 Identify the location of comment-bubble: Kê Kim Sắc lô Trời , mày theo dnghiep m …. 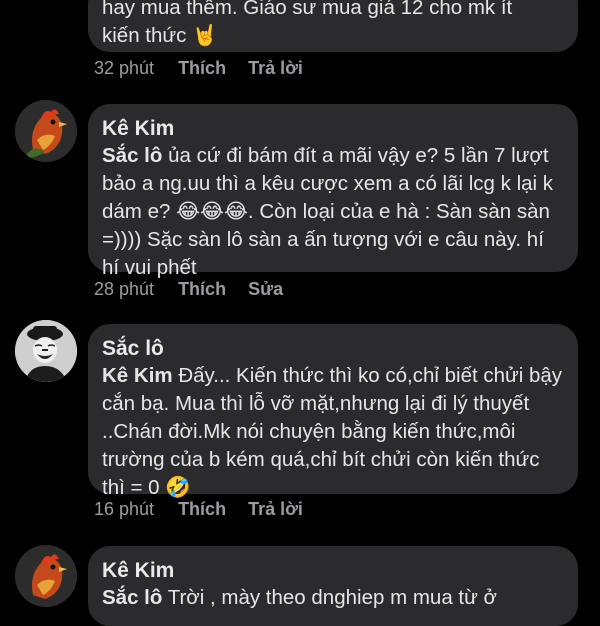
(333, 586).